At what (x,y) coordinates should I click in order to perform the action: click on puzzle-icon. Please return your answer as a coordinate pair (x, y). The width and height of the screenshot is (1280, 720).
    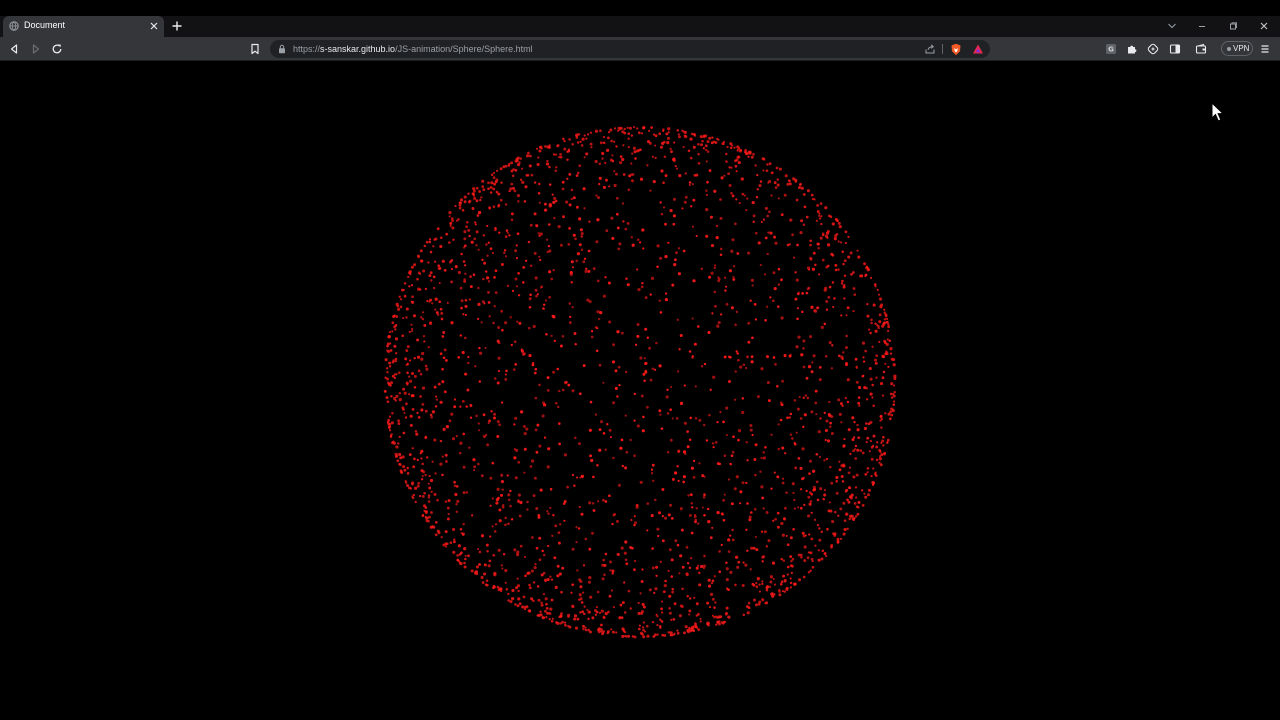
    Looking at the image, I should click on (1132, 49).